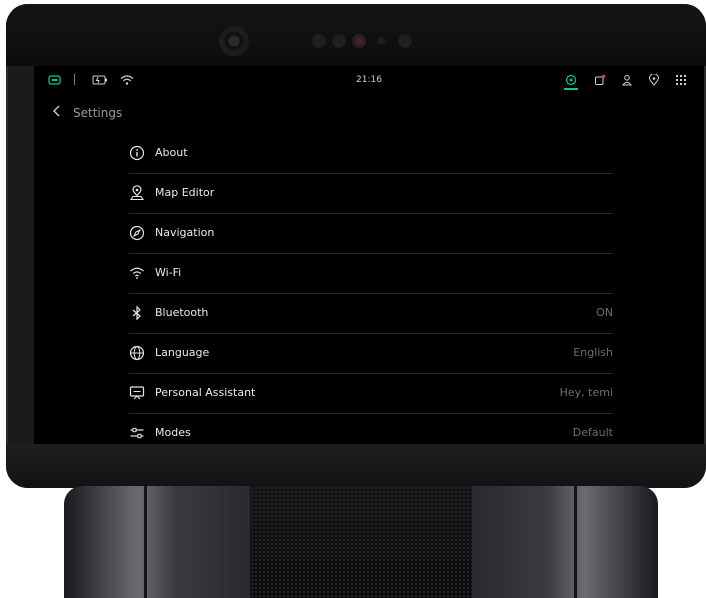  I want to click on base-left-panel, so click(157, 542).